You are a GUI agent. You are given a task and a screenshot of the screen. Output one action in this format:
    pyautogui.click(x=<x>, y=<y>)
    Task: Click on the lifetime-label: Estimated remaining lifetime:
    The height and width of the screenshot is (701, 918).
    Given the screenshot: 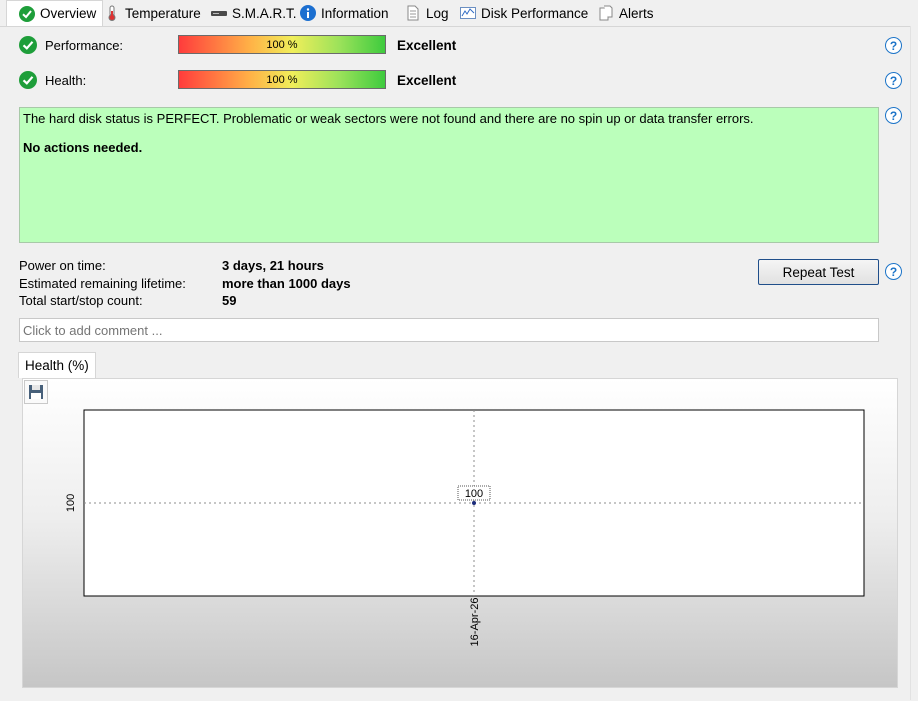 What is the action you would take?
    pyautogui.click(x=102, y=283)
    